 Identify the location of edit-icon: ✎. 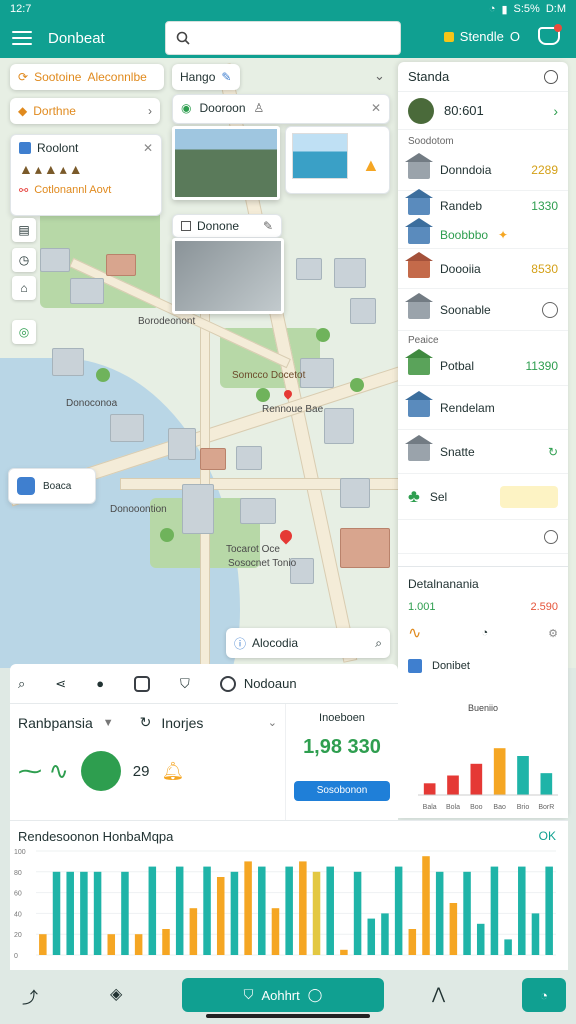
(226, 77).